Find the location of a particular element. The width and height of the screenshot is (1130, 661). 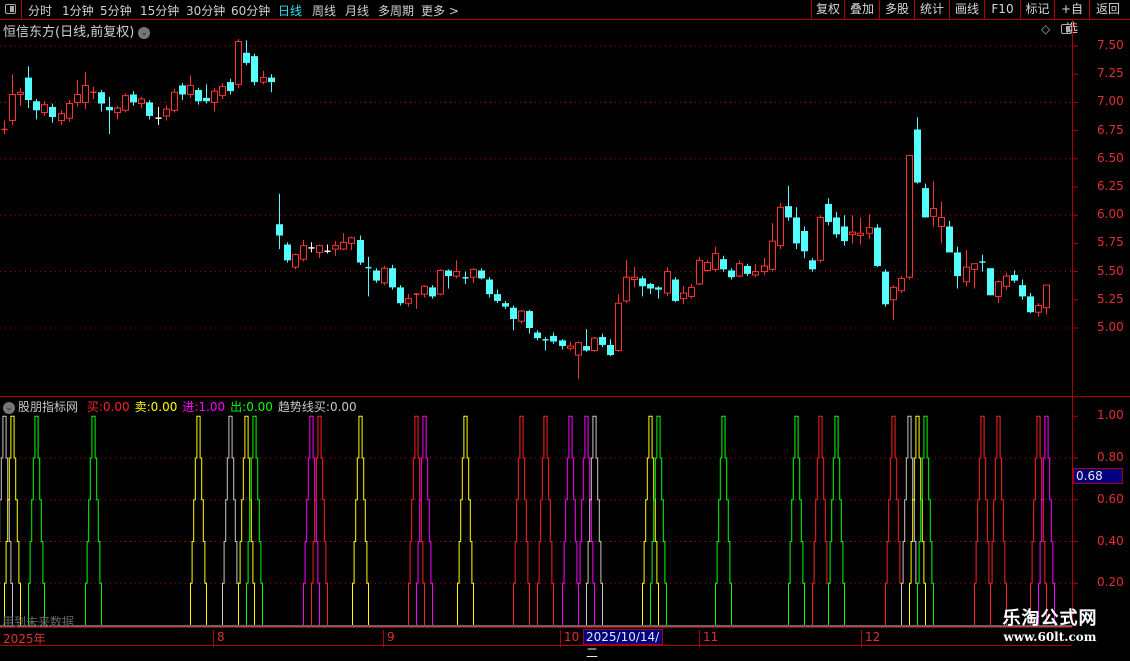

panel-divider is located at coordinates (565, 396).